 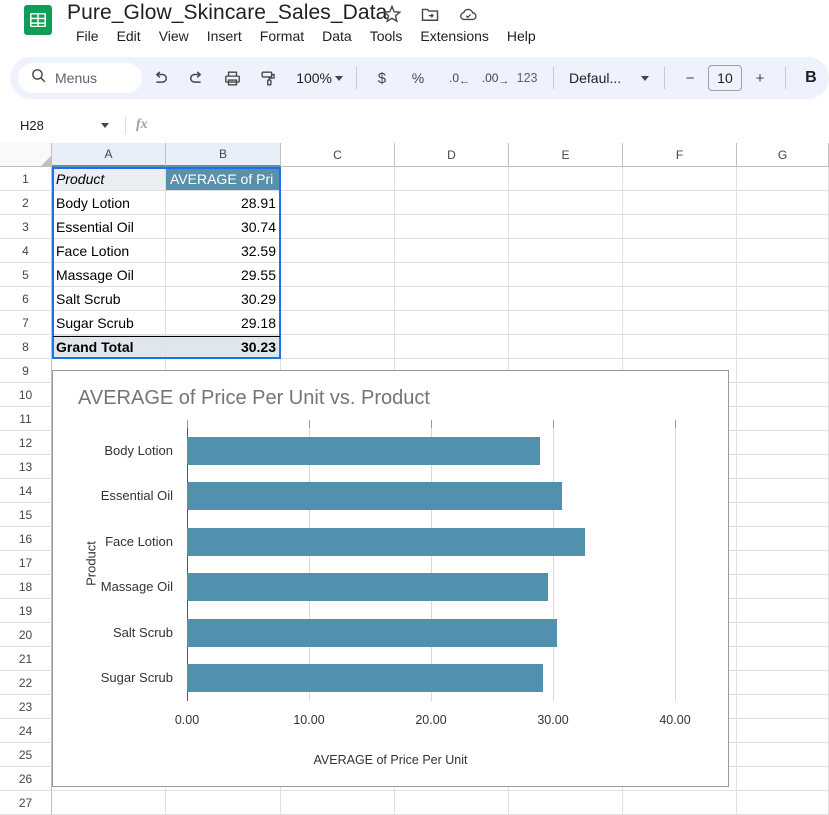 What do you see at coordinates (223, 179) in the screenshot?
I see `cell-B1: AVERAGE of Pri` at bounding box center [223, 179].